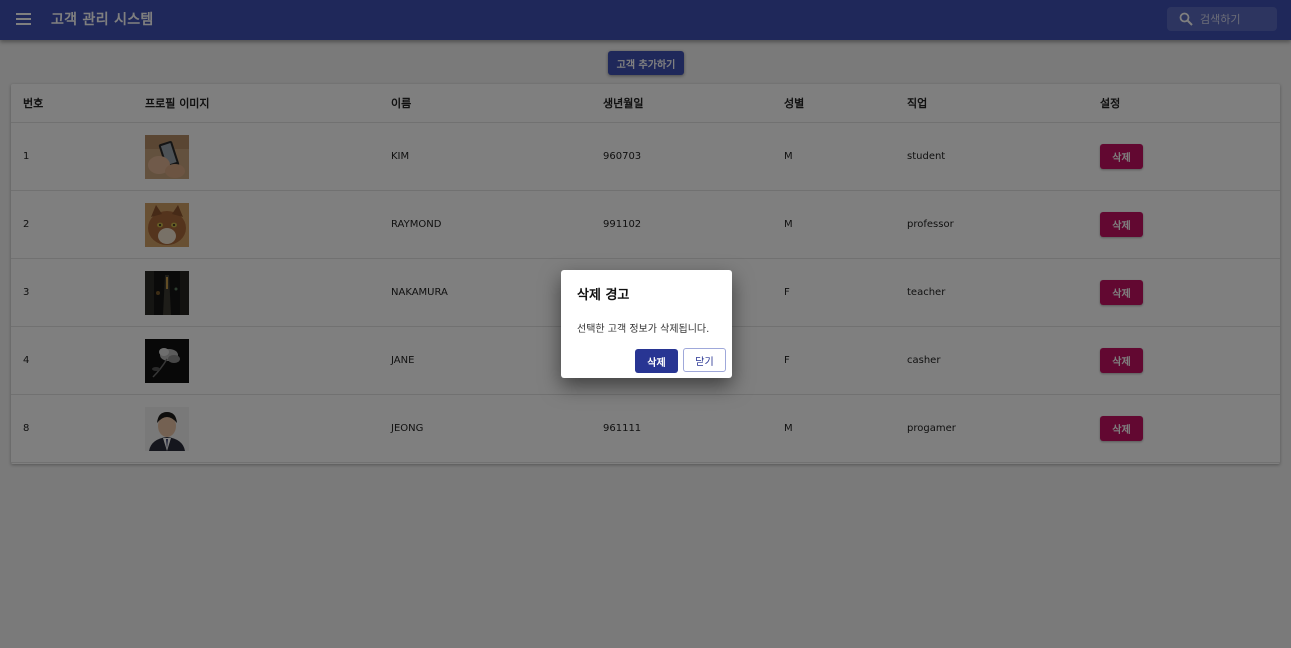  Describe the element at coordinates (704, 360) in the screenshot. I see `close-dialog-button: 닫기` at that location.